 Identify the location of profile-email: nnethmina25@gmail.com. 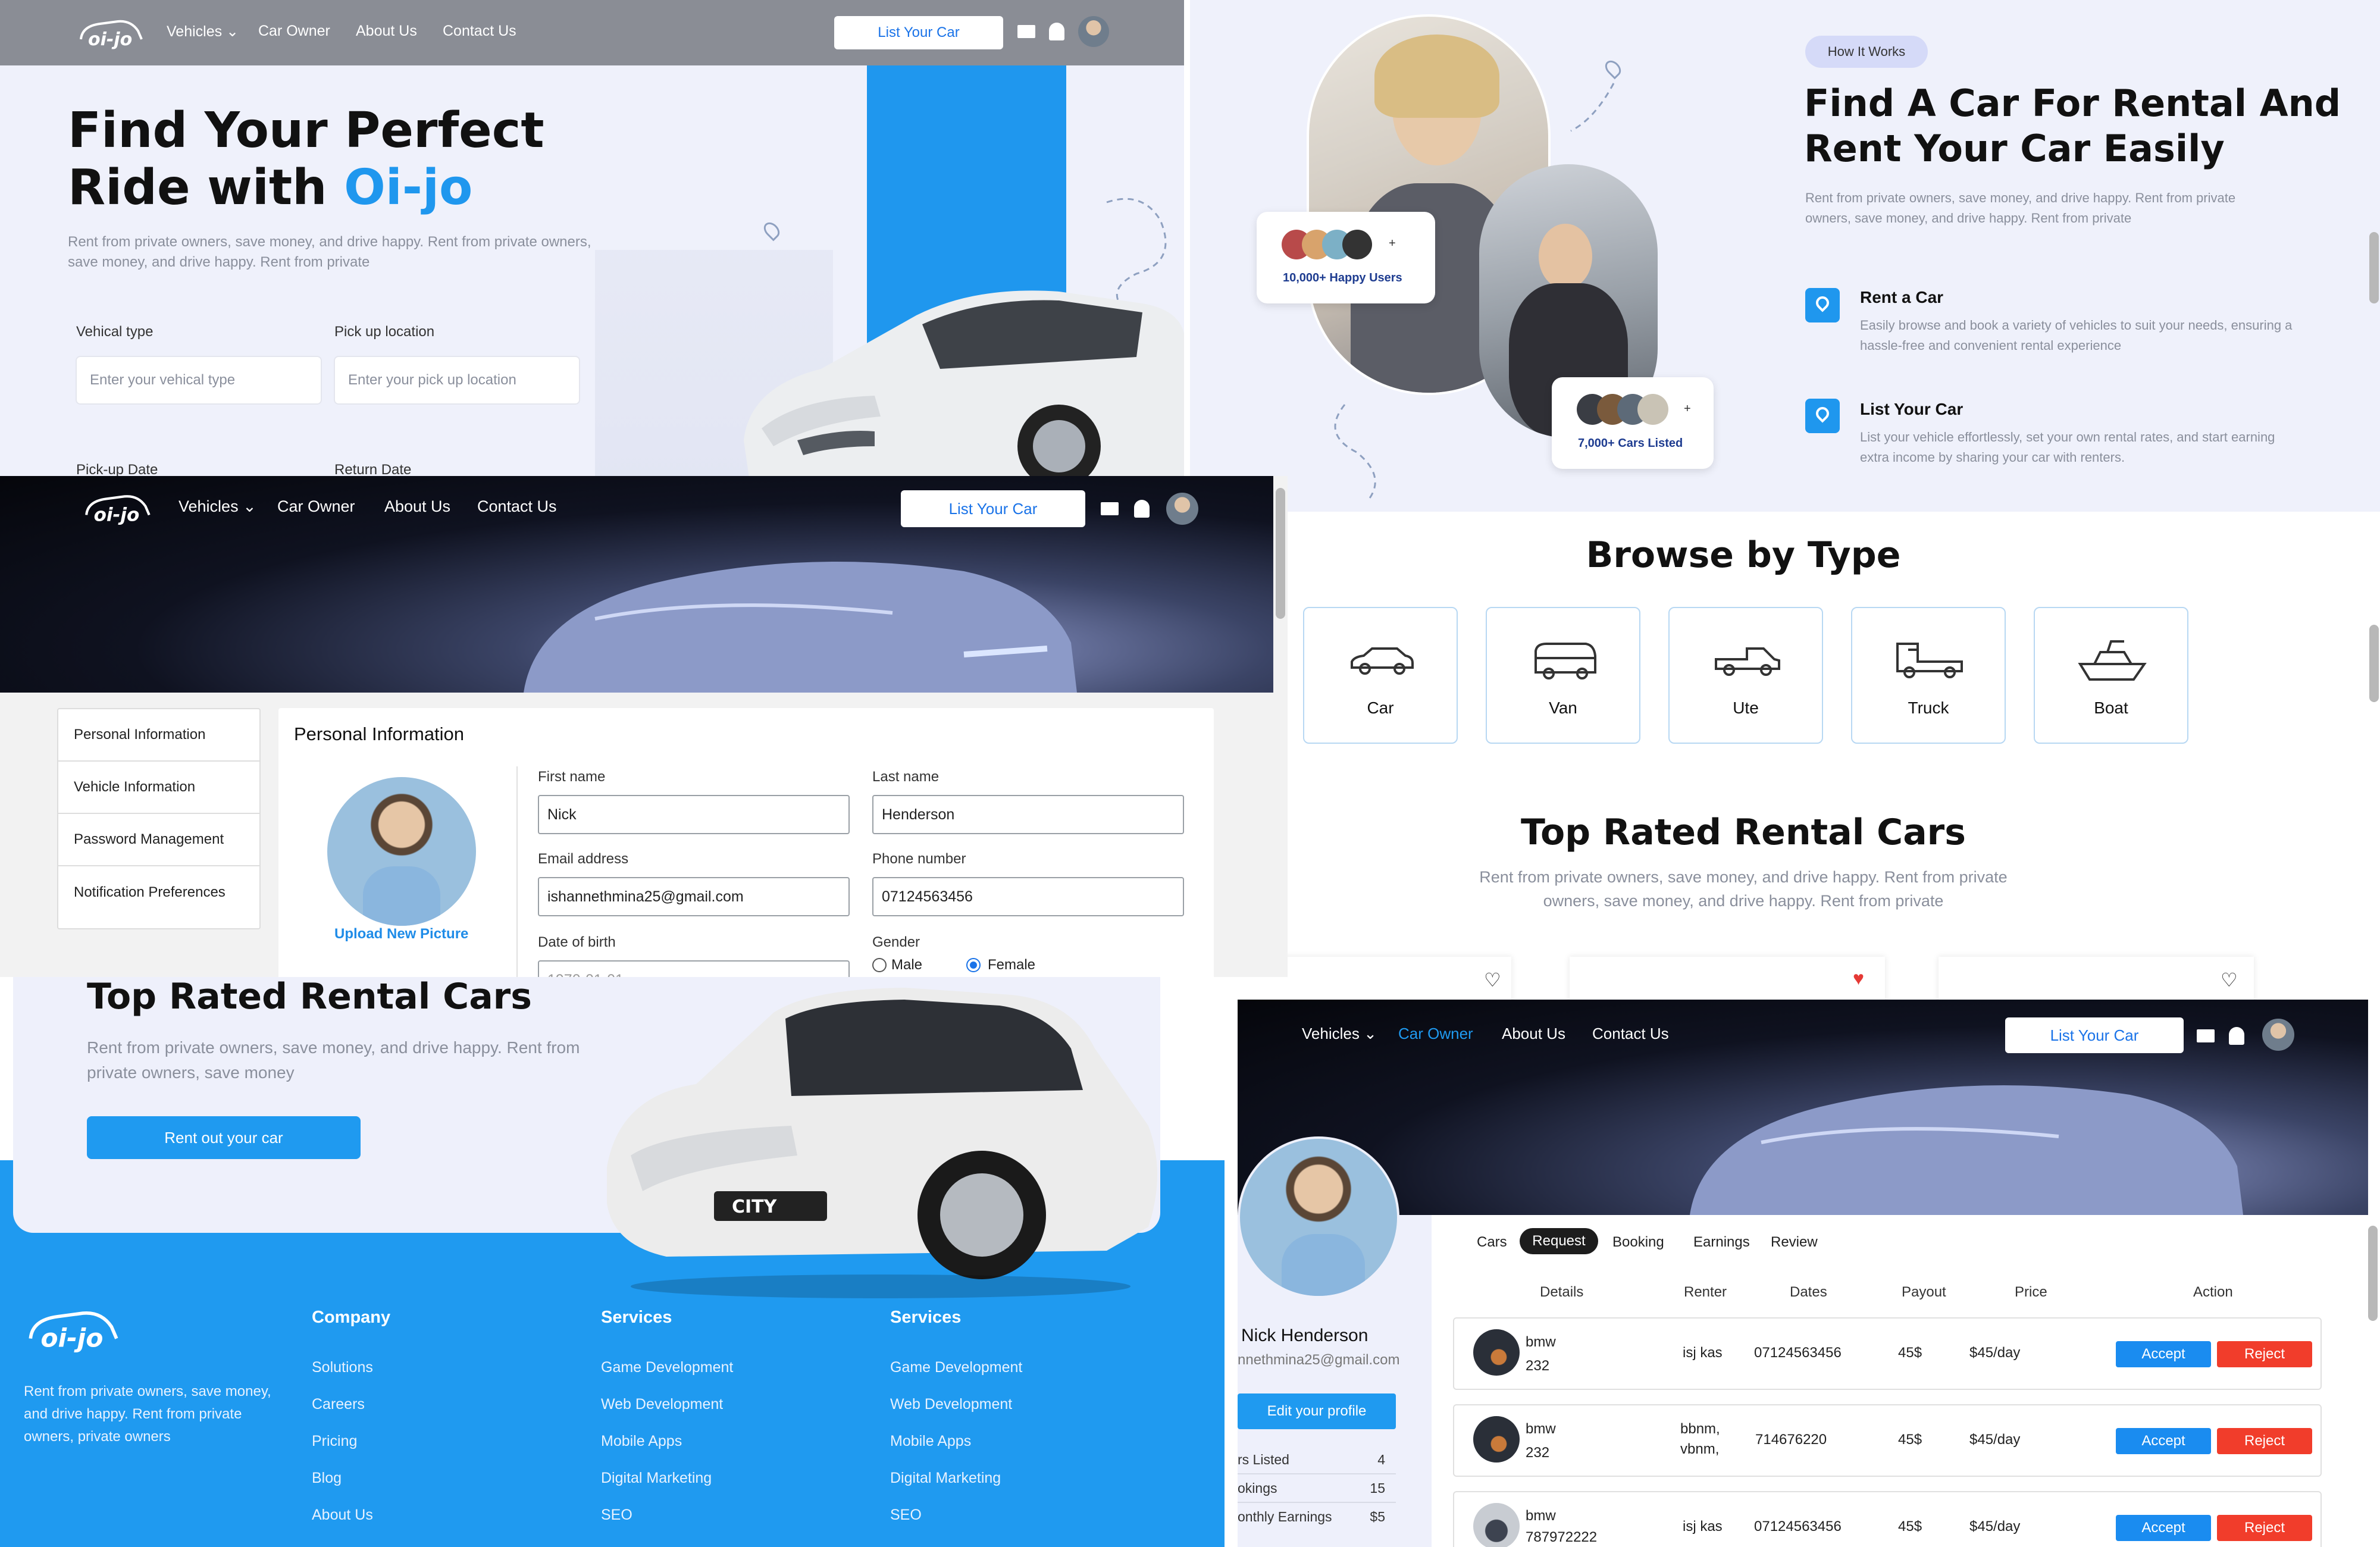
(1319, 1360).